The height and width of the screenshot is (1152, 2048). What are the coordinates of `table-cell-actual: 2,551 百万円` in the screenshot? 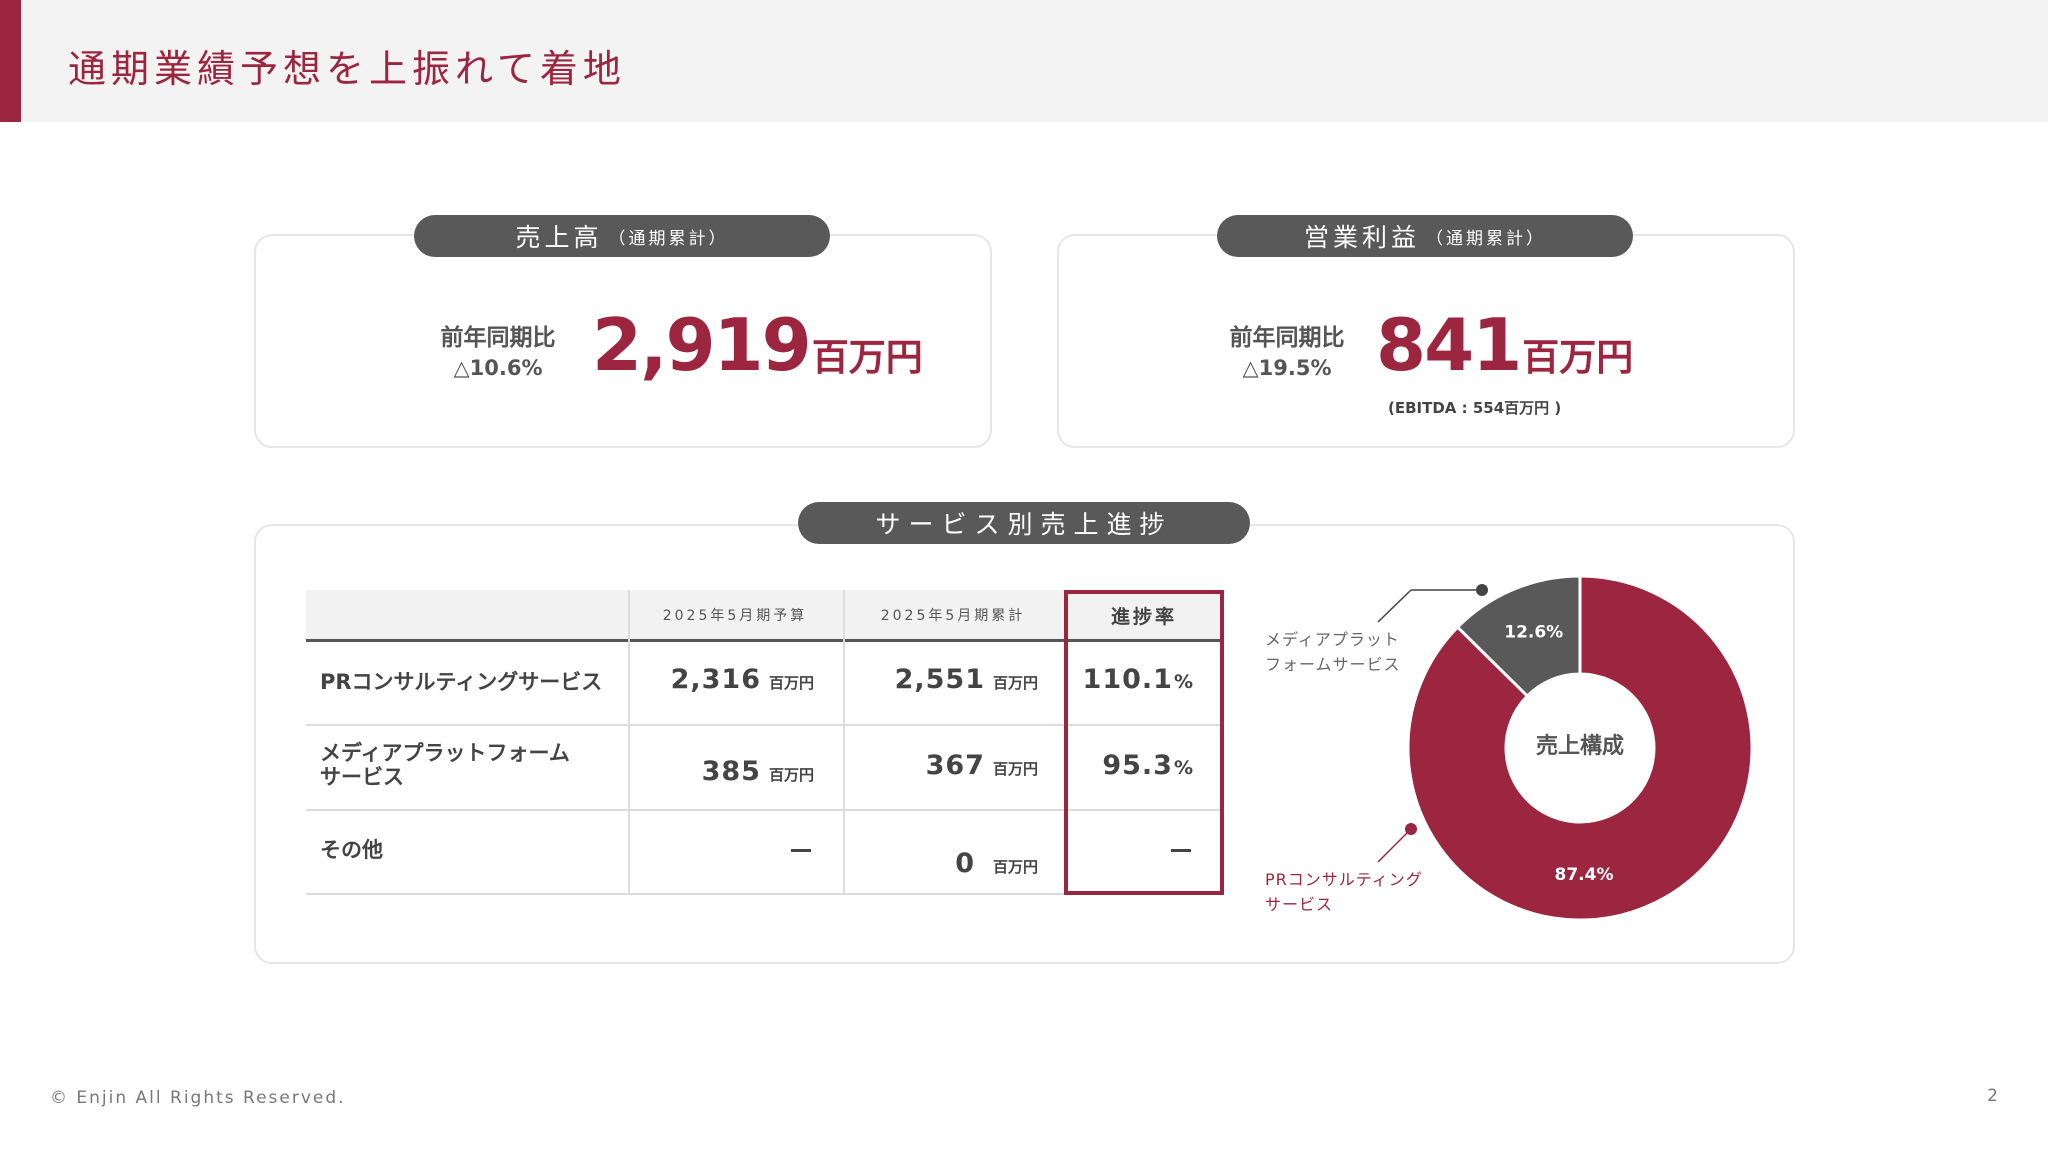 It's located at (966, 679).